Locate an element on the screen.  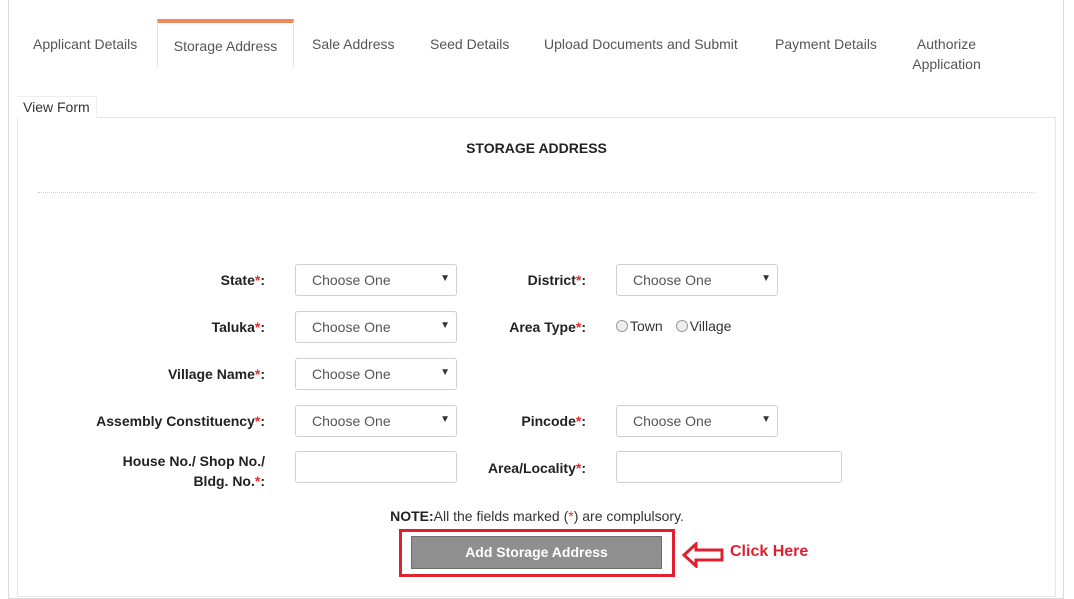
tab-label: Upload Documents and Submit is located at coordinates (641, 44).